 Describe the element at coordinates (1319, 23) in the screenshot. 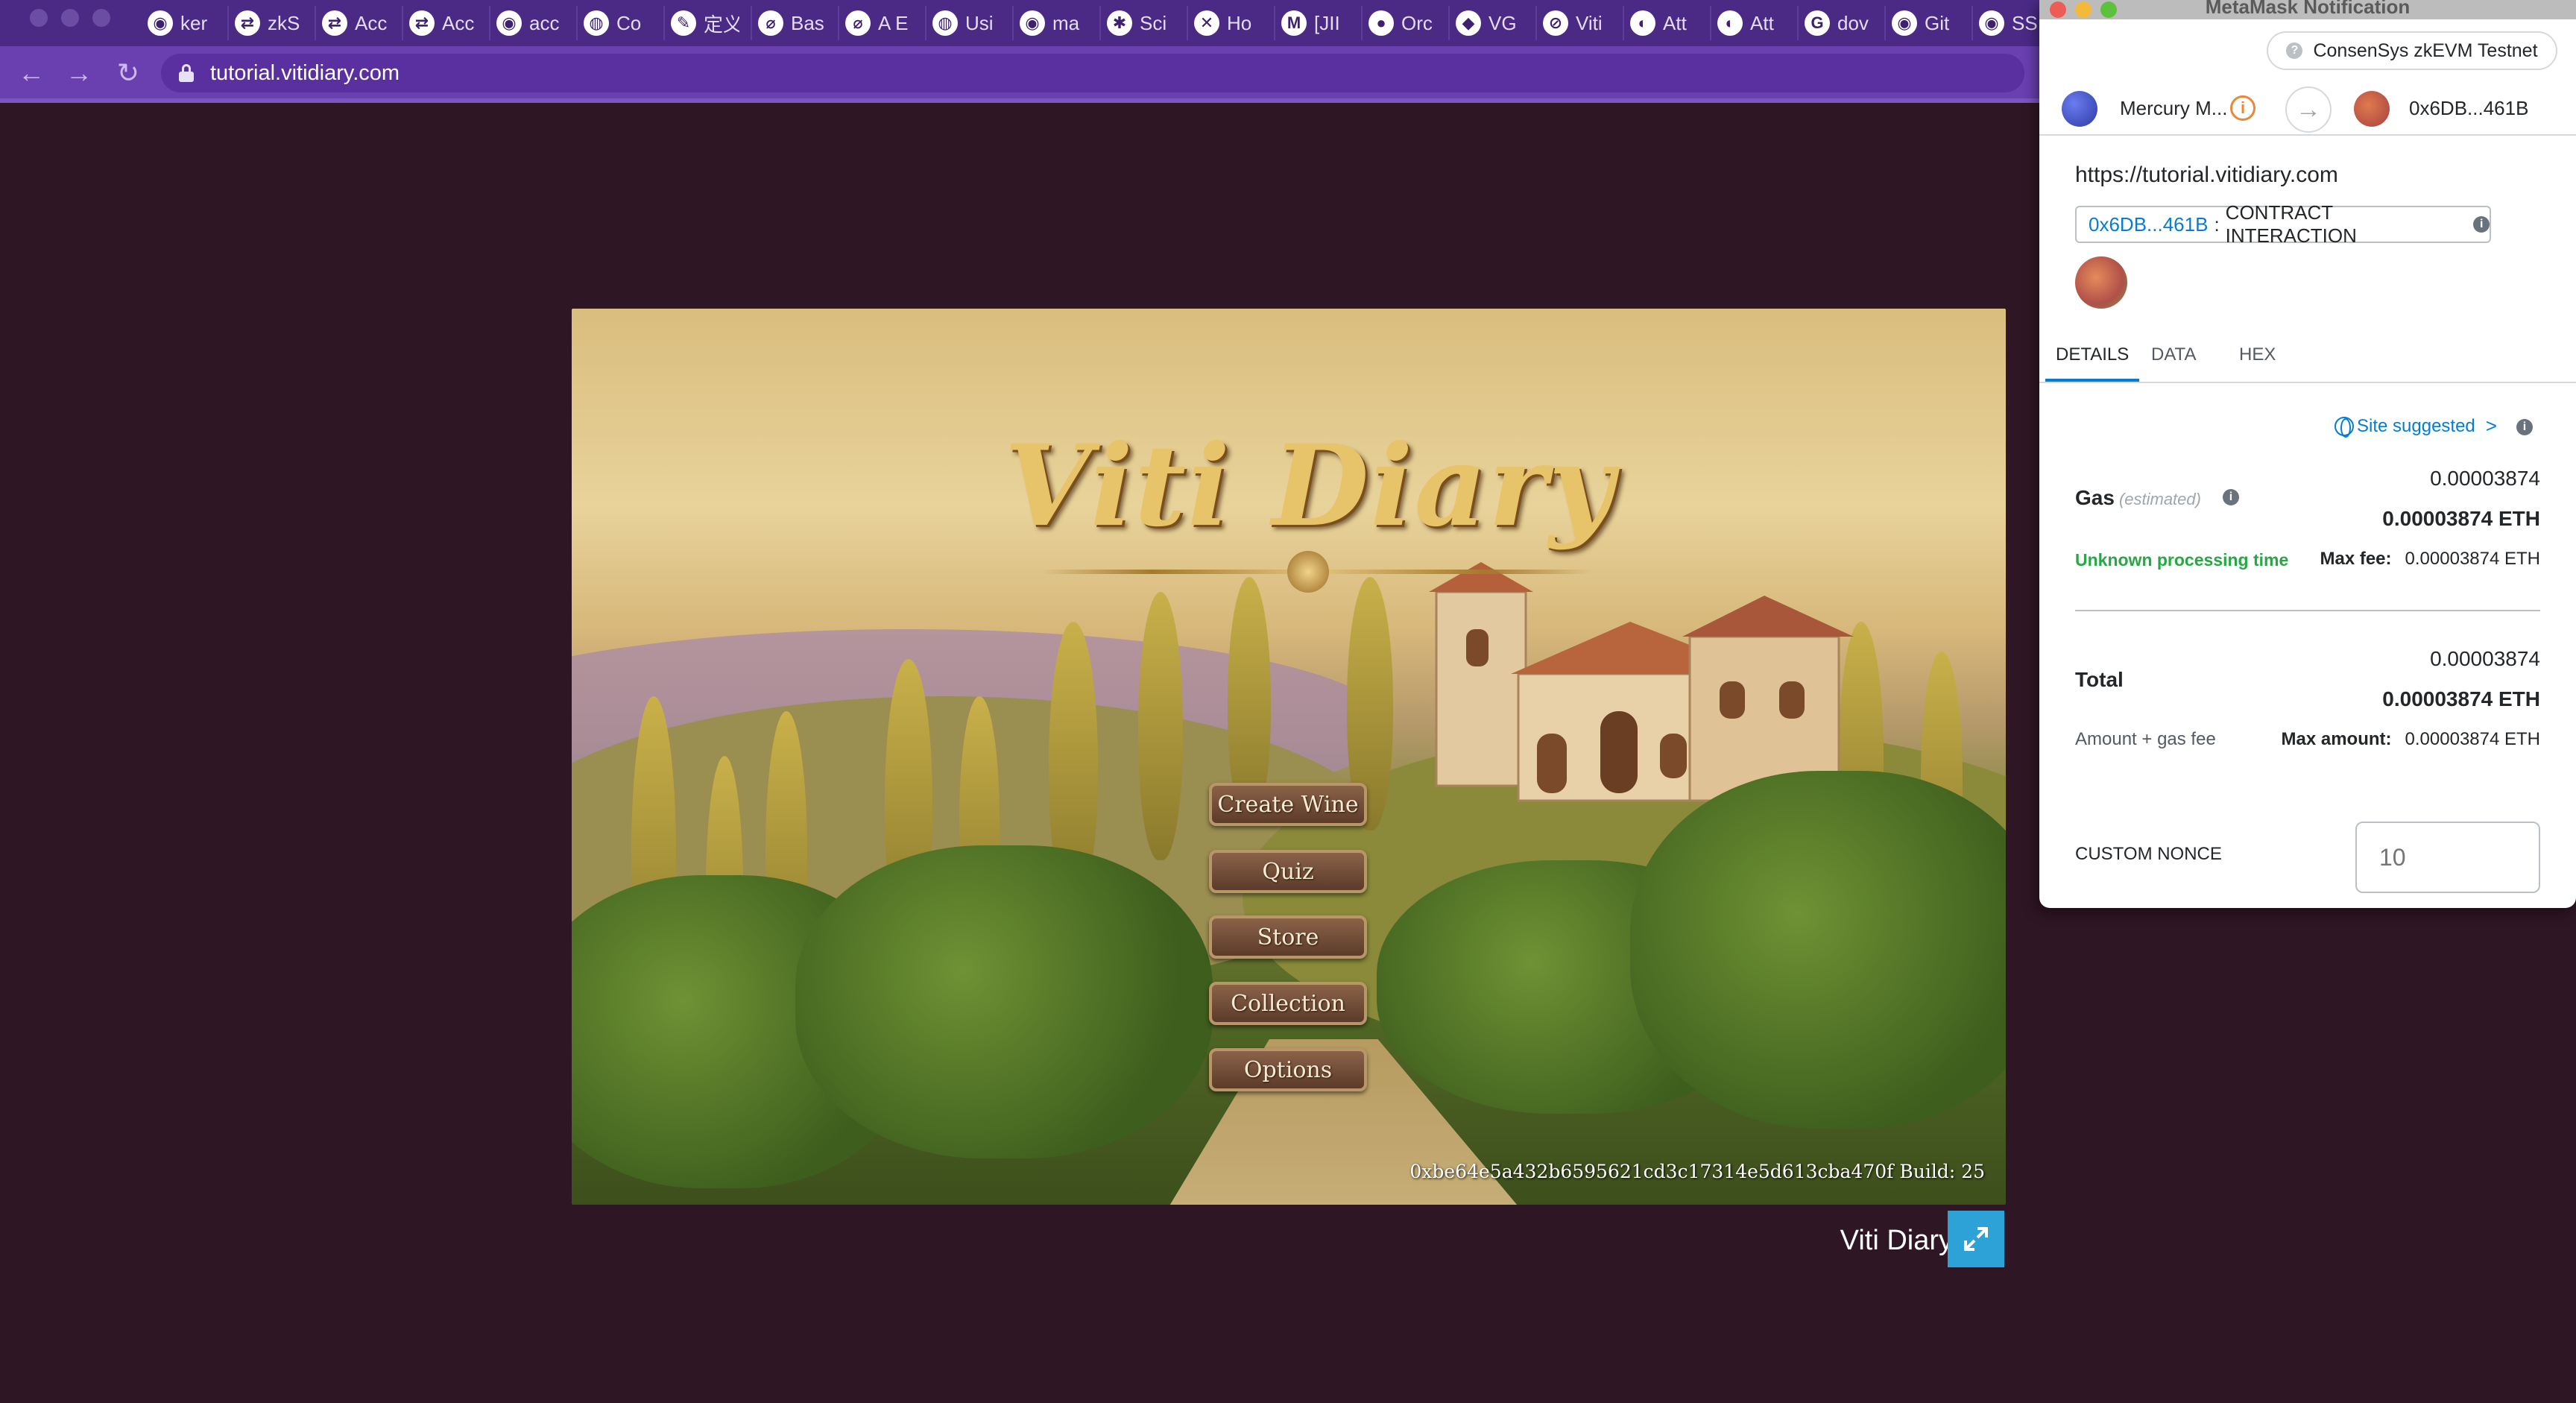

I see `browser-tab: M [JII` at that location.